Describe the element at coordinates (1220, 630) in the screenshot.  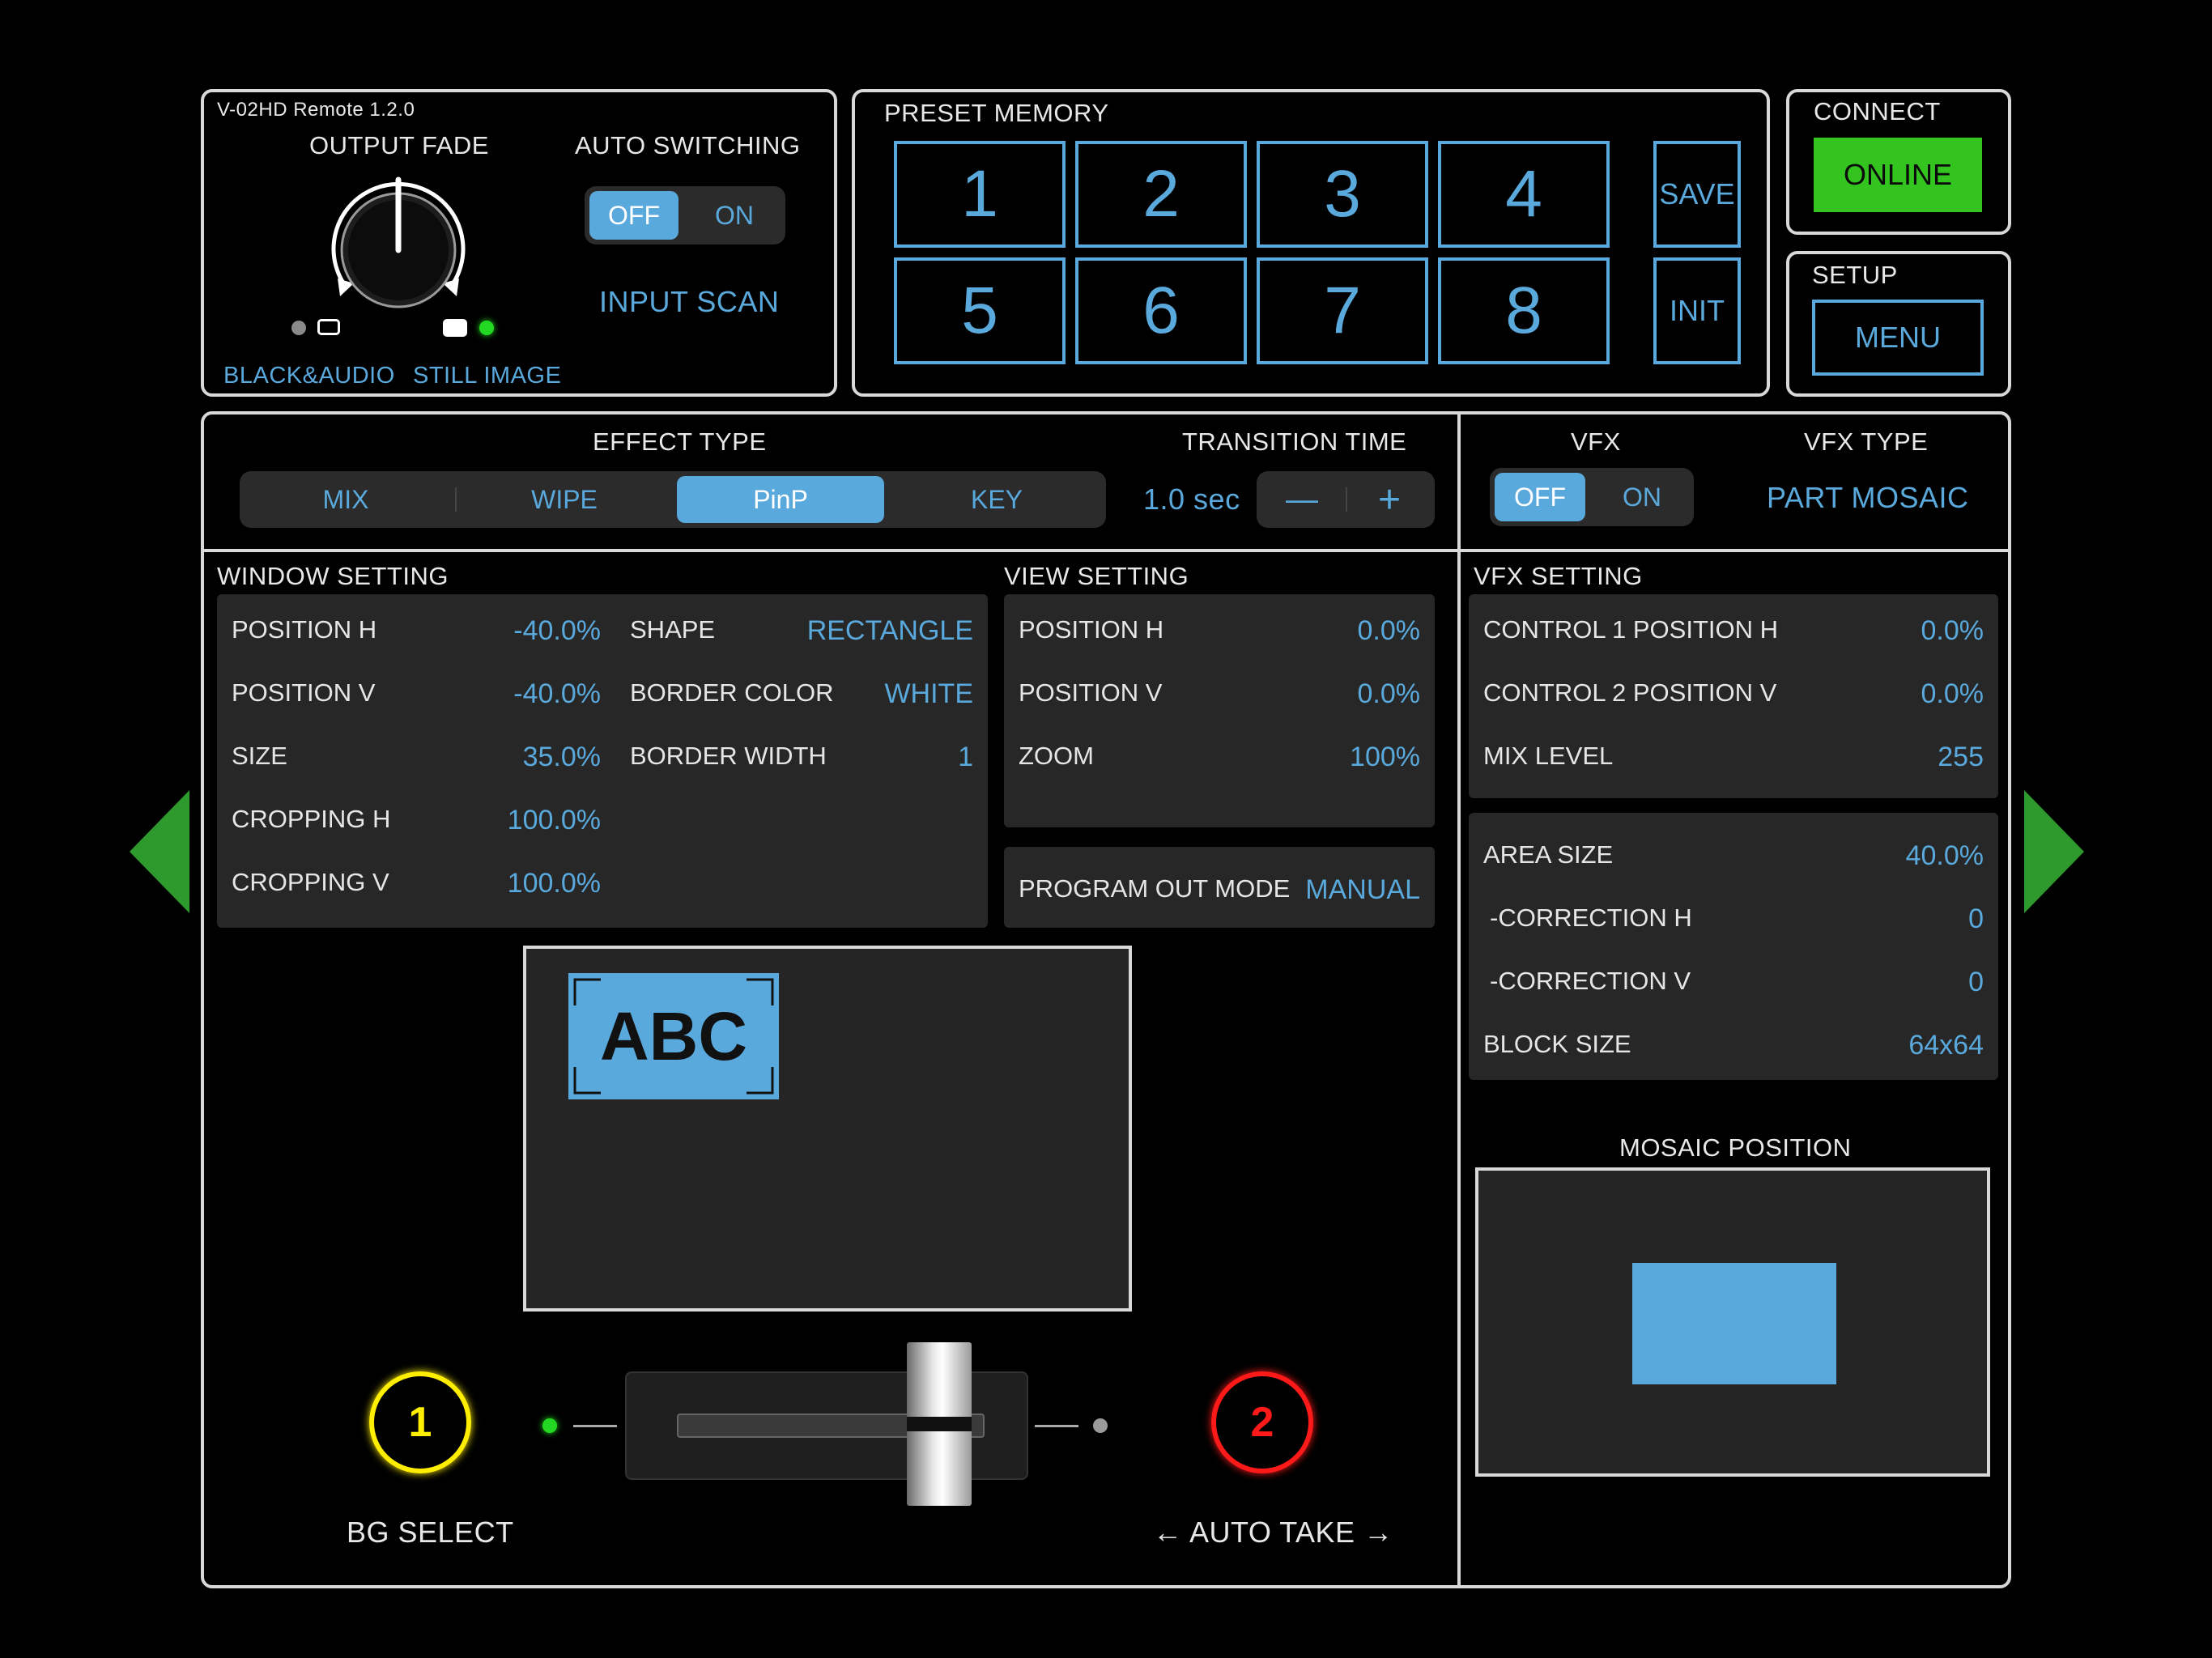
I see `view-row: POSITION H 0.0%` at that location.